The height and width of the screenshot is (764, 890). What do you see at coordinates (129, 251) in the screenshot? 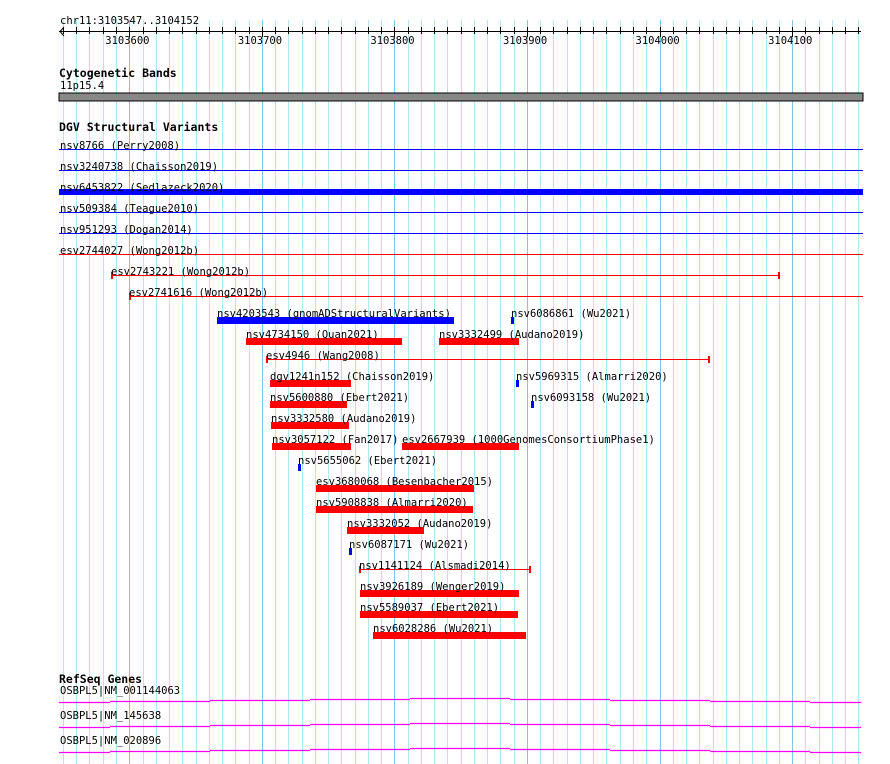
I see `variant-label: esv2744027 (Wong2012b)` at bounding box center [129, 251].